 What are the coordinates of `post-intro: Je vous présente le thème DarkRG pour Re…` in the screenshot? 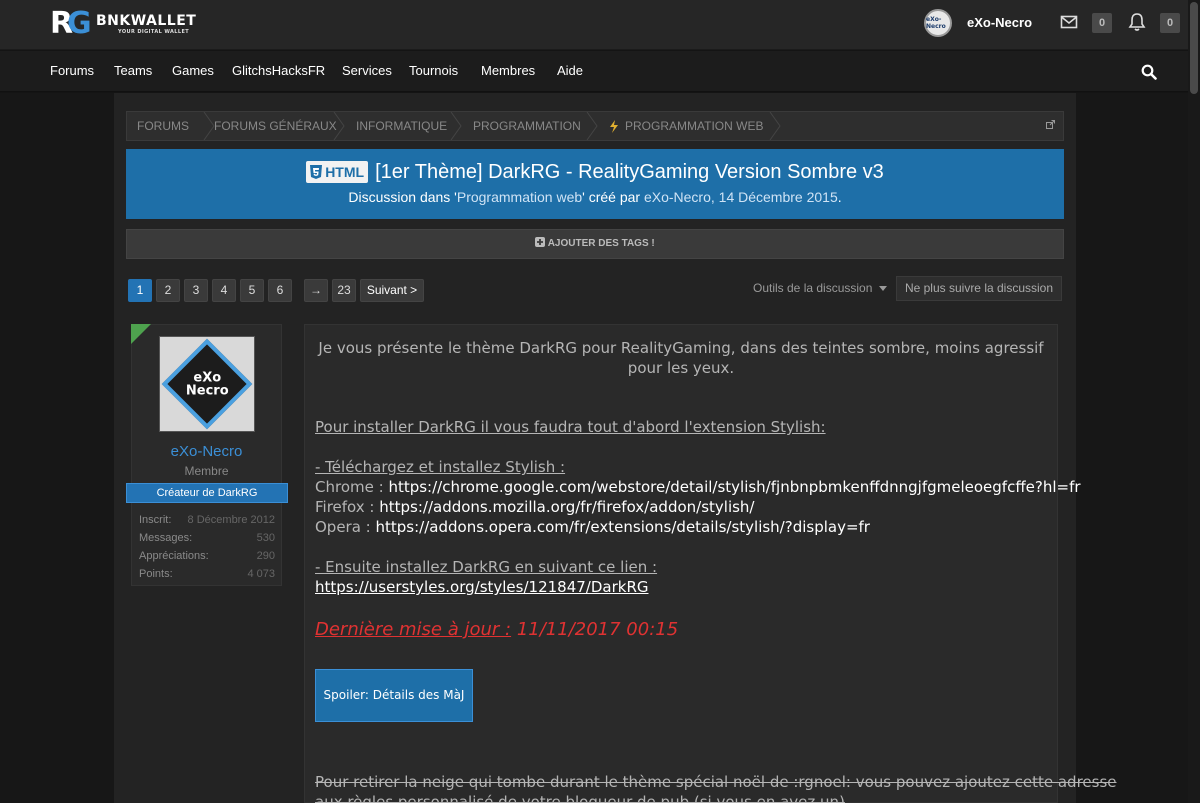 It's located at (681, 358).